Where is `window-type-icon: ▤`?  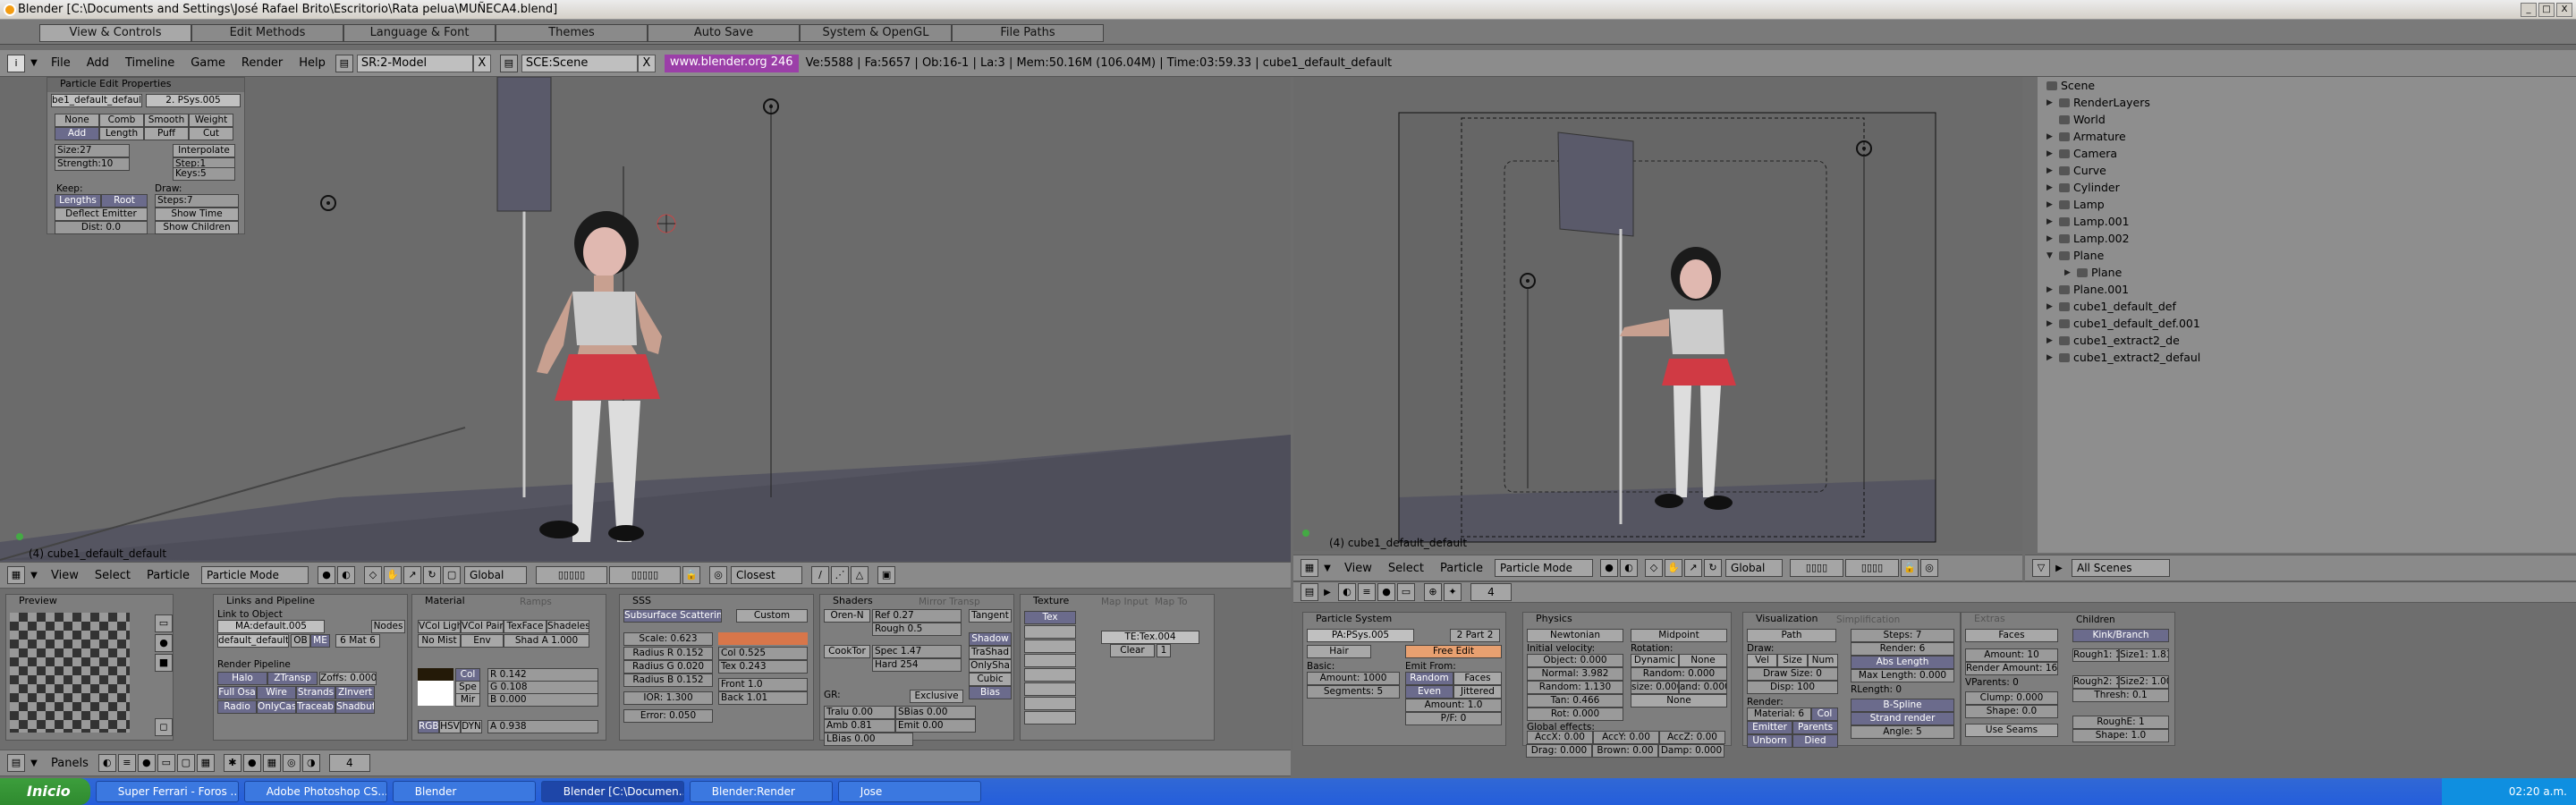
window-type-icon: ▤ is located at coordinates (16, 763).